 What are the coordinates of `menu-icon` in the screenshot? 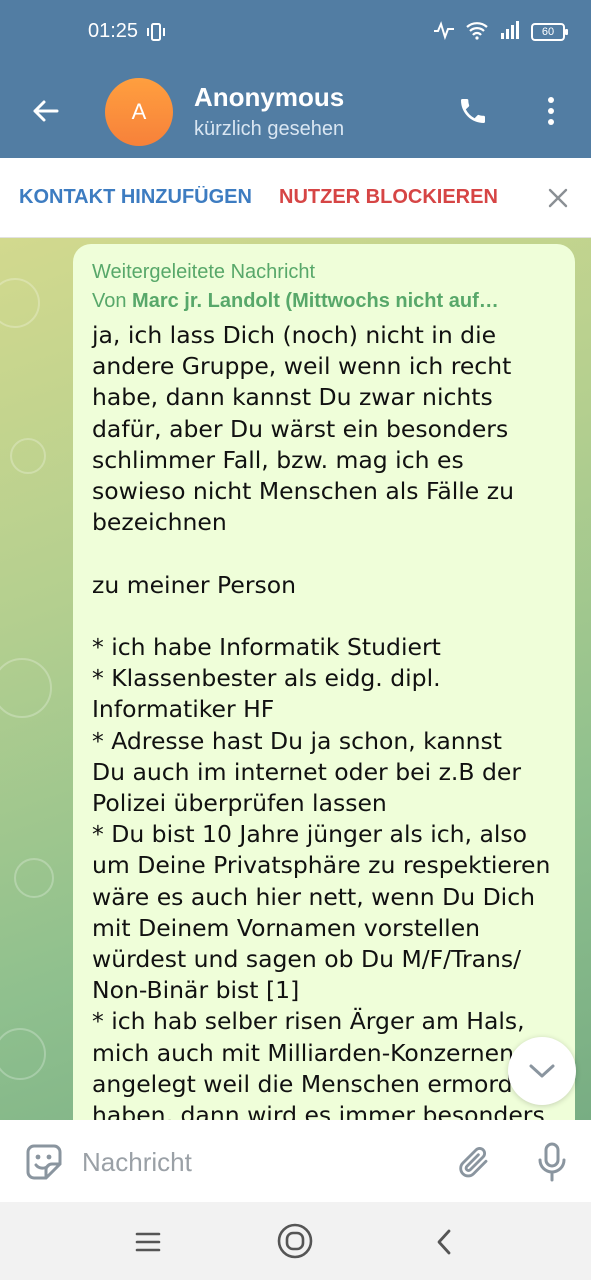 It's located at (148, 1242).